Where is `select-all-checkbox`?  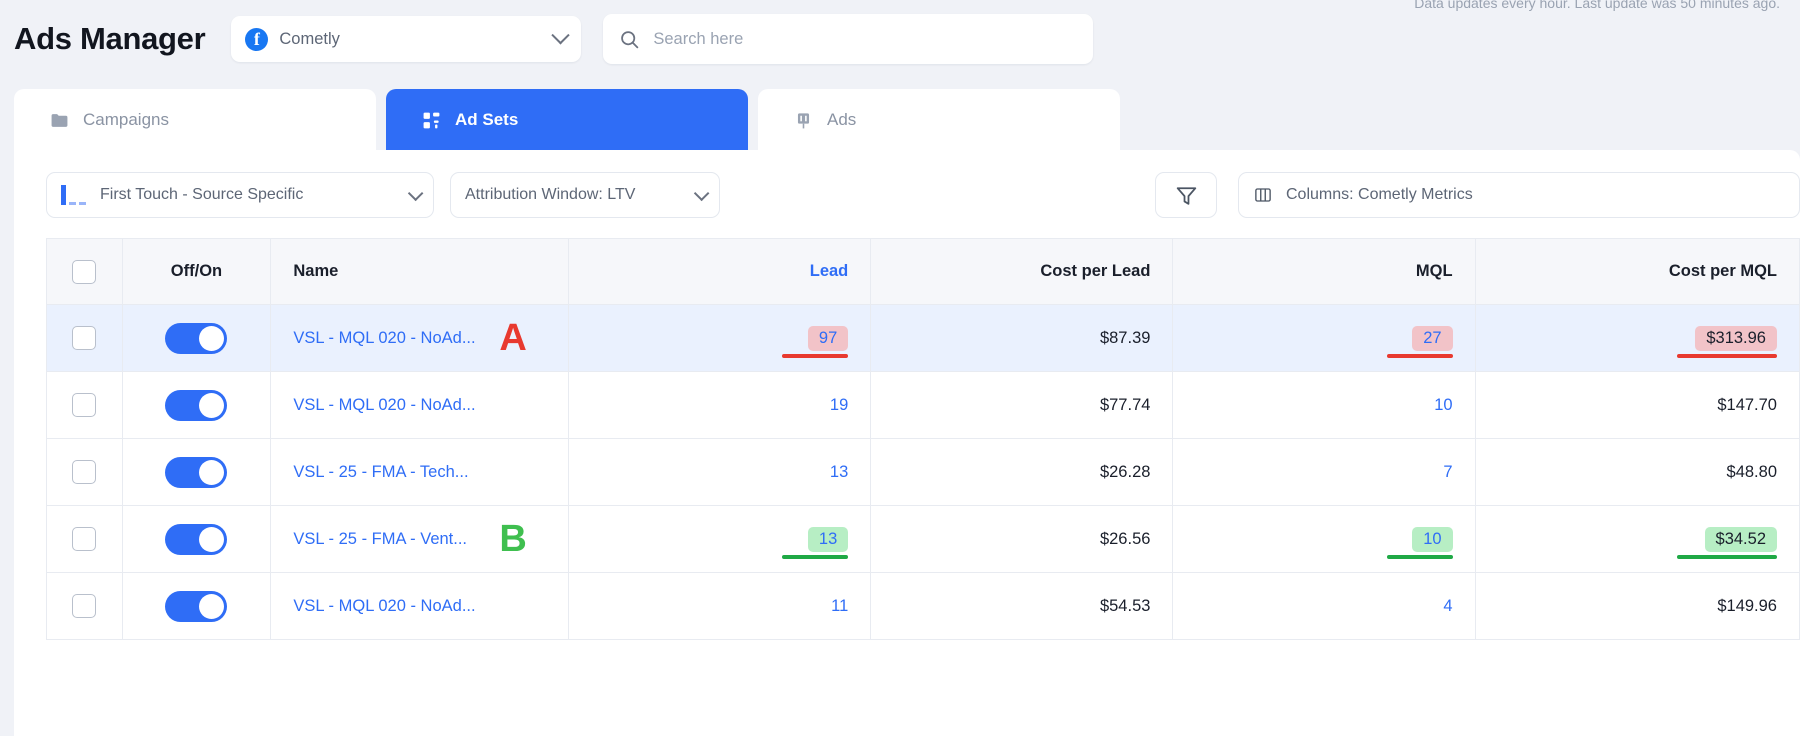
select-all-checkbox is located at coordinates (84, 271).